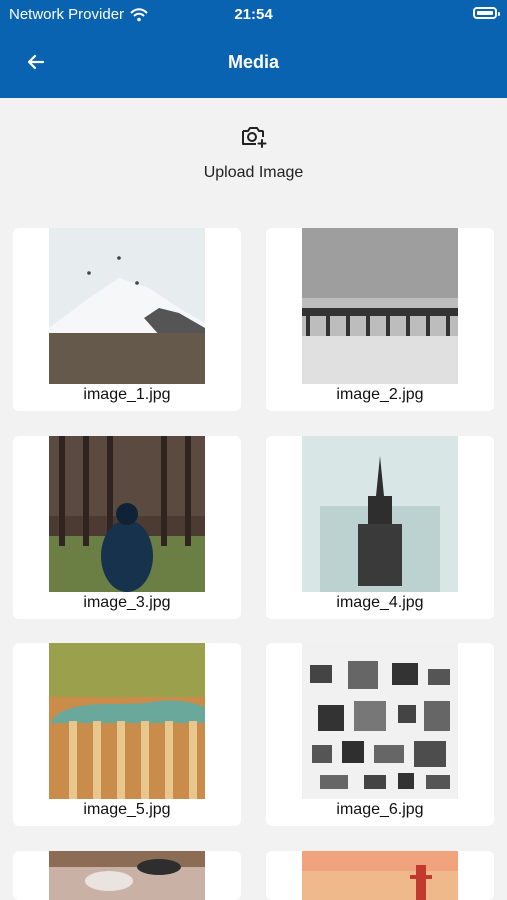  What do you see at coordinates (380, 809) in the screenshot?
I see `image-filename: image_6.jpg` at bounding box center [380, 809].